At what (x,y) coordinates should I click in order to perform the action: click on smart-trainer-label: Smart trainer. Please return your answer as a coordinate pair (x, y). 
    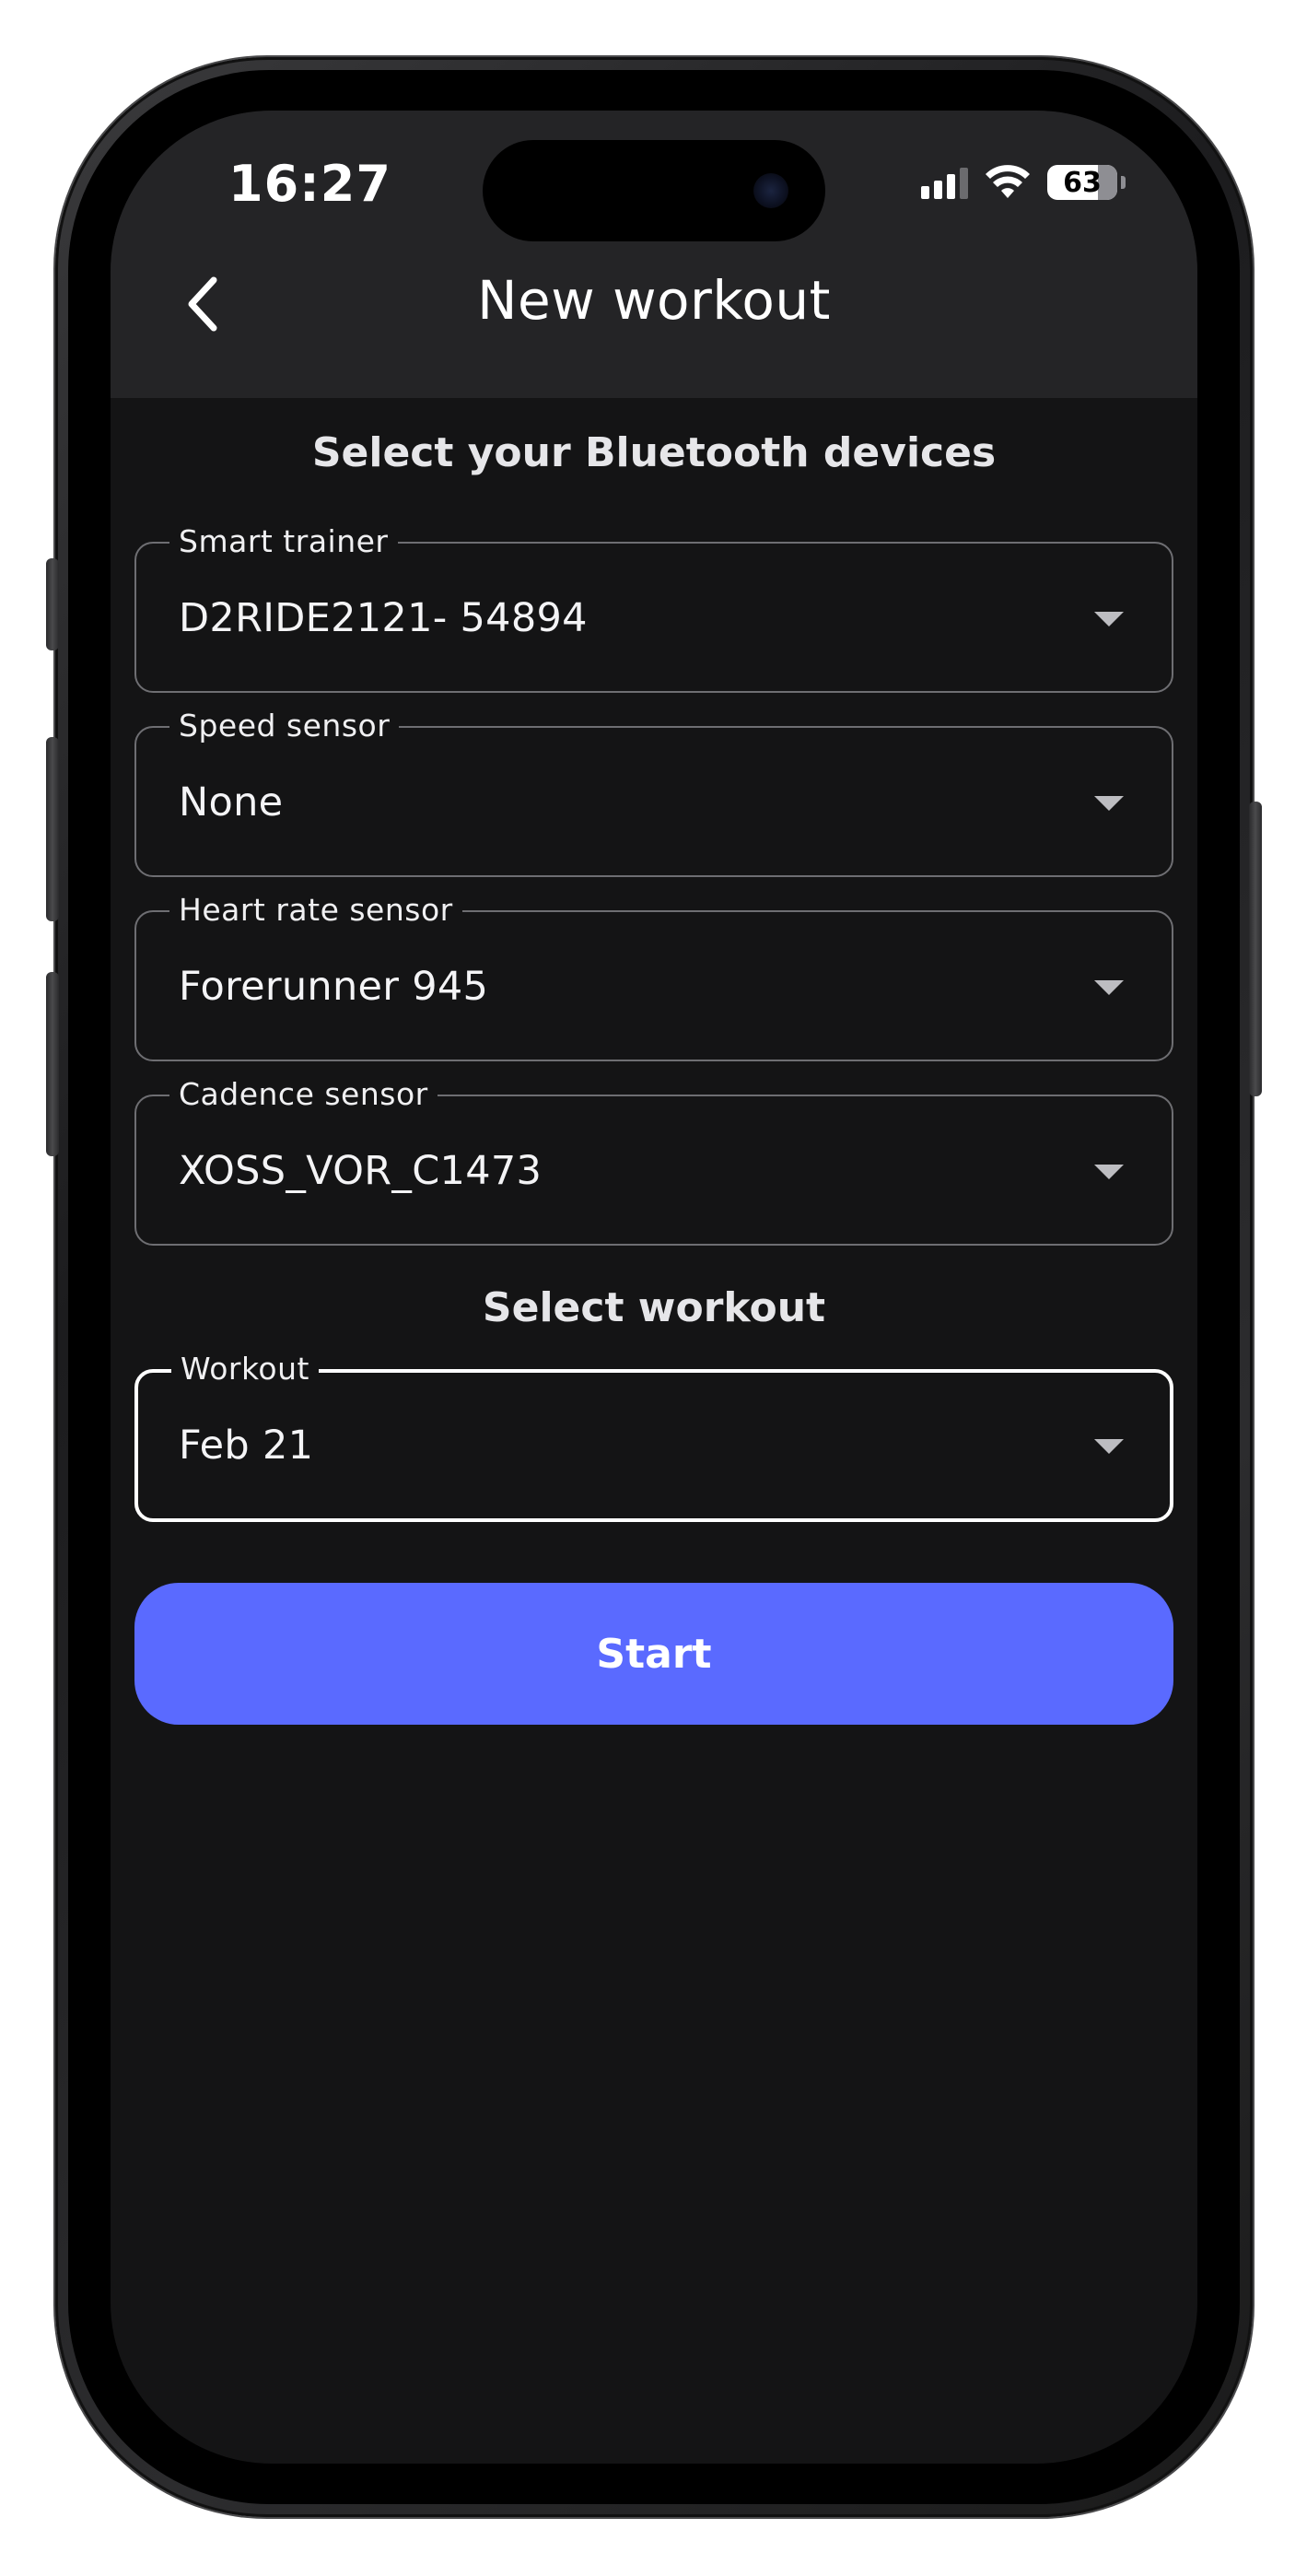
    Looking at the image, I should click on (283, 541).